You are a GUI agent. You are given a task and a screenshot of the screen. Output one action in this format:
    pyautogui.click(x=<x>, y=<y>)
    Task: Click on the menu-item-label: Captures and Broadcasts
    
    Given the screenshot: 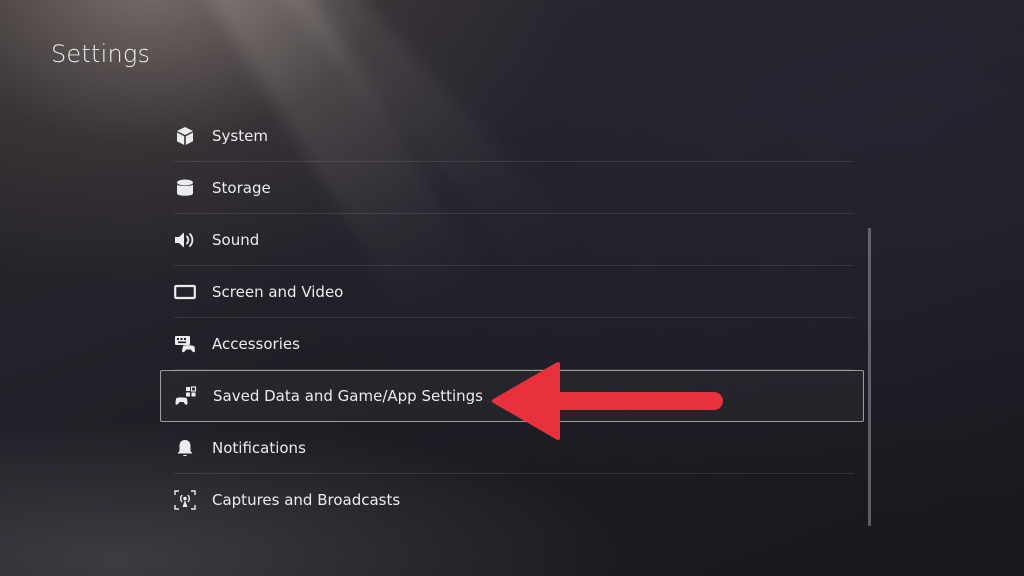 What is the action you would take?
    pyautogui.click(x=306, y=500)
    